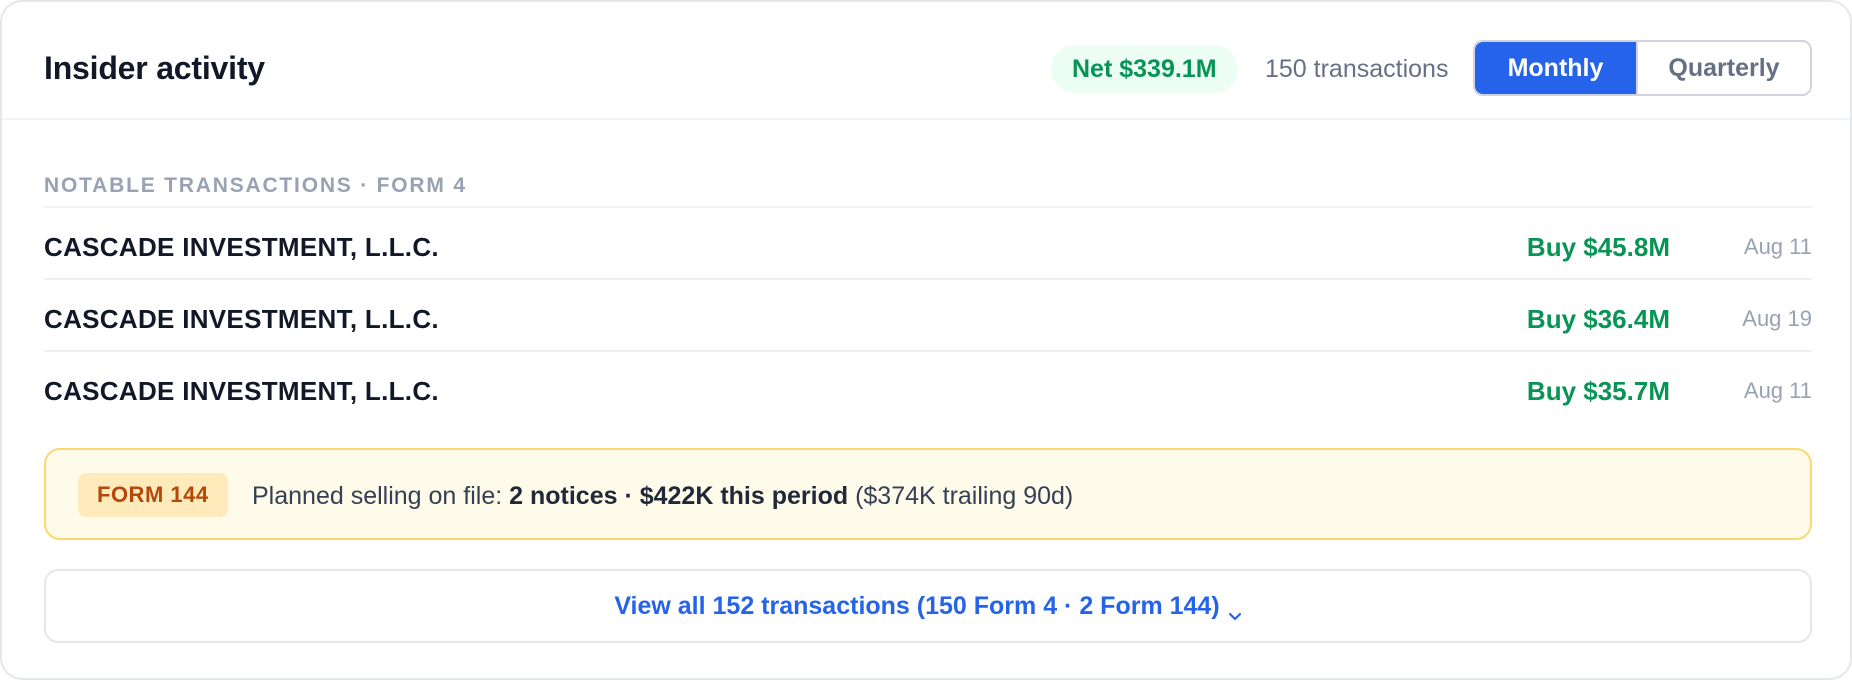  What do you see at coordinates (381, 496) in the screenshot?
I see `notice-prefix: Planned selling on file:` at bounding box center [381, 496].